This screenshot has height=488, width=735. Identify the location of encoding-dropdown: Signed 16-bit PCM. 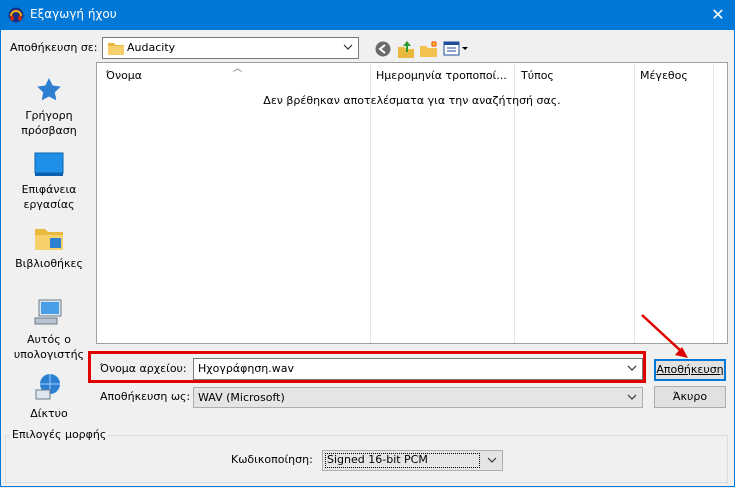
(412, 460).